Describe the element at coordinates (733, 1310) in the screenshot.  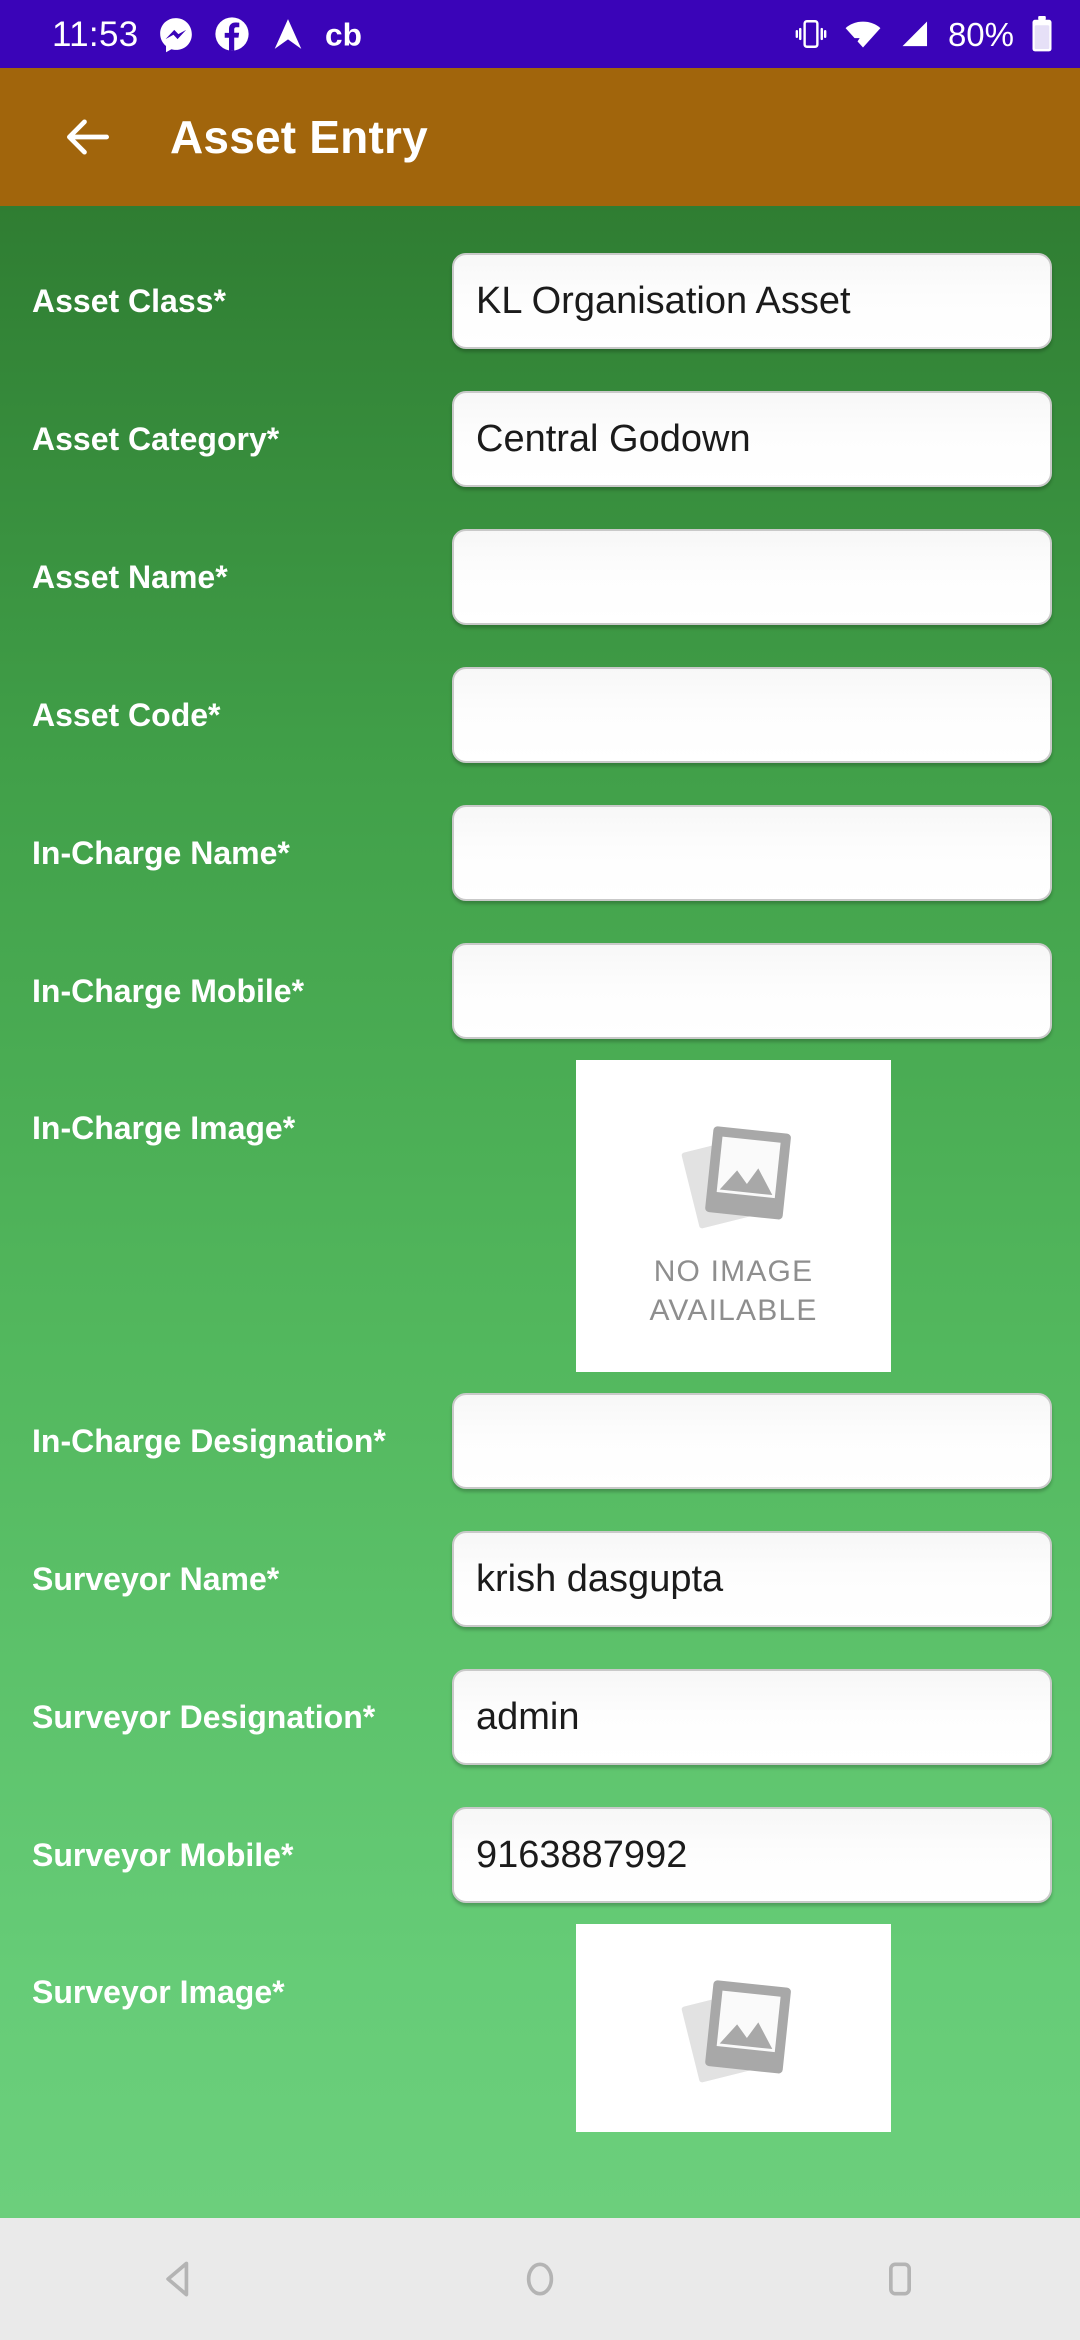
I see `no-image-line2: AVAILABLE` at that location.